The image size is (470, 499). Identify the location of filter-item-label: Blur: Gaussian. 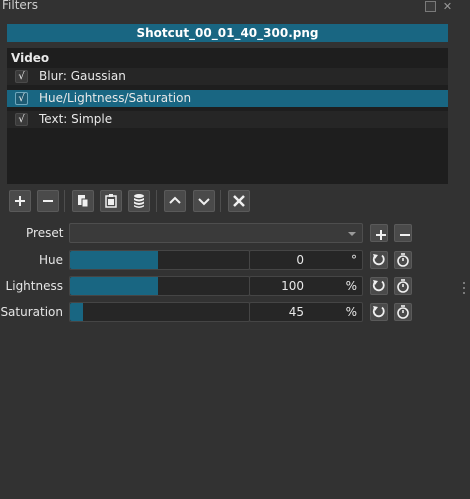
(82, 76).